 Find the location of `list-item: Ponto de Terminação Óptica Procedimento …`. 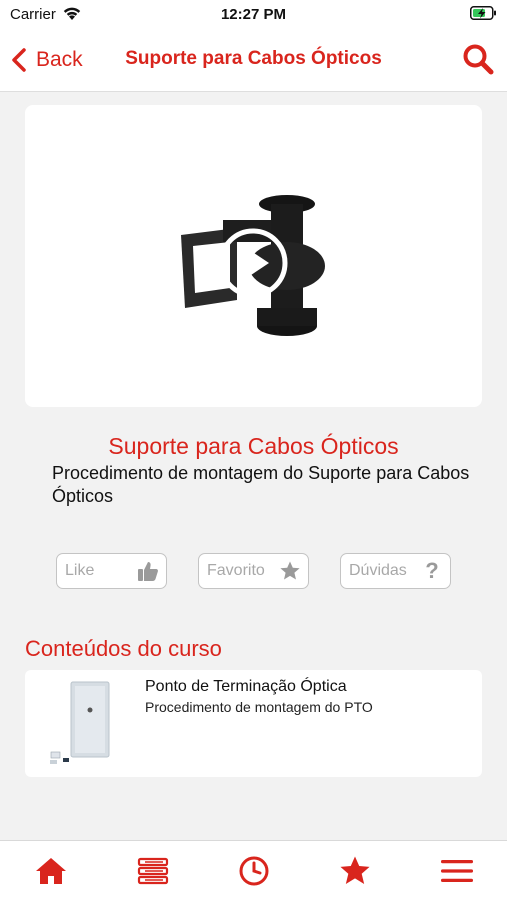

list-item: Ponto de Terminação Óptica Procedimento … is located at coordinates (253, 723).